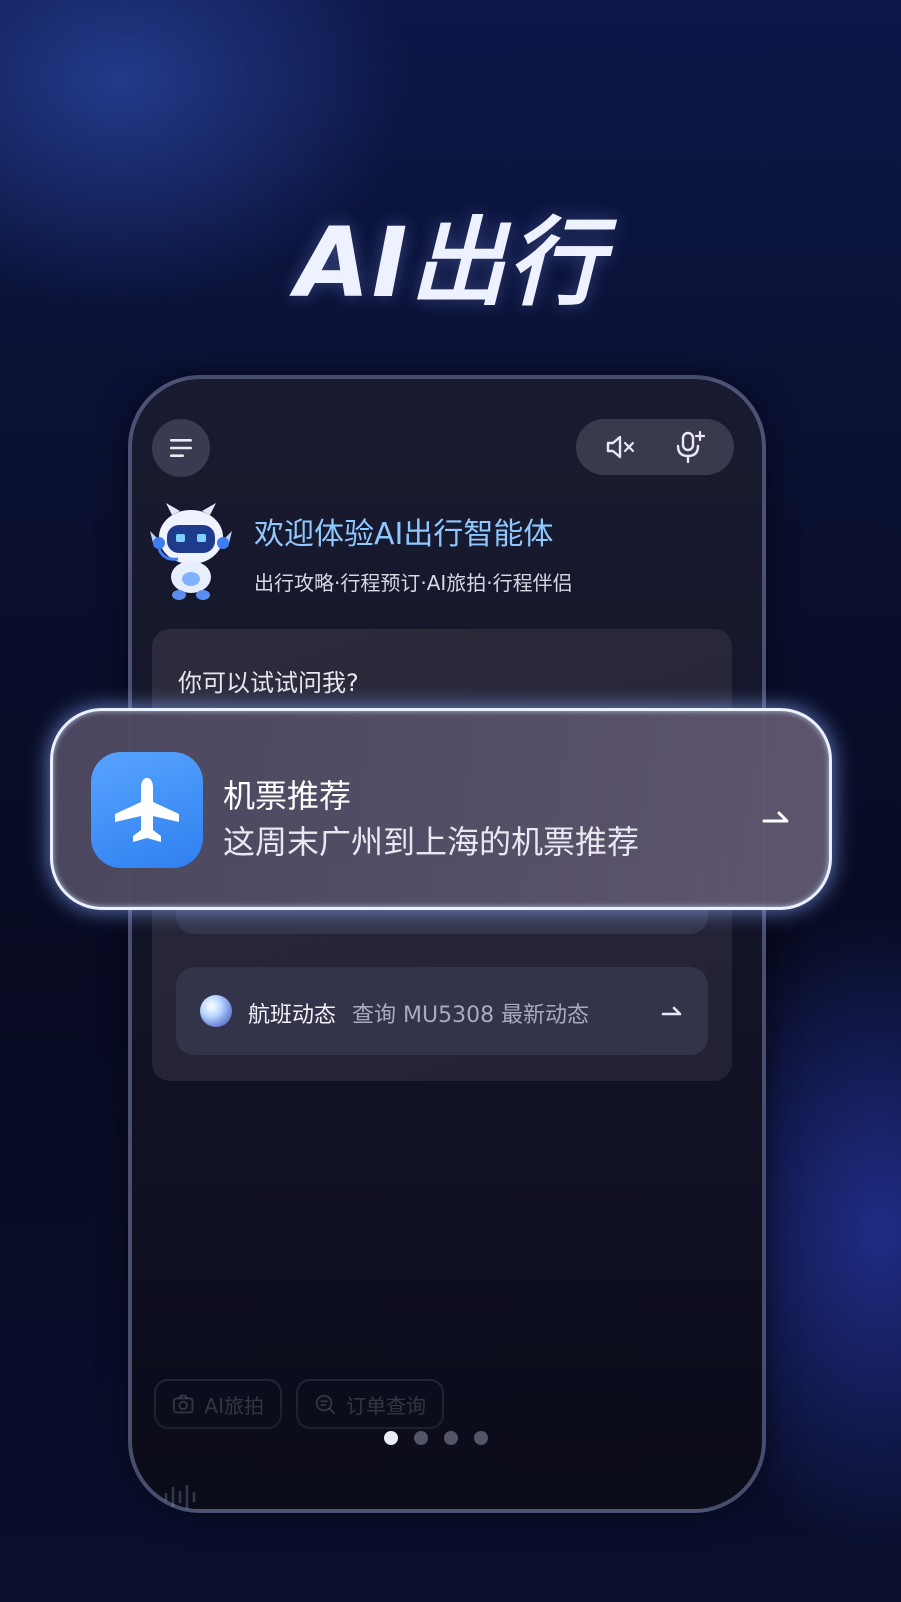  I want to click on speaker-mute-icon, so click(620, 447).